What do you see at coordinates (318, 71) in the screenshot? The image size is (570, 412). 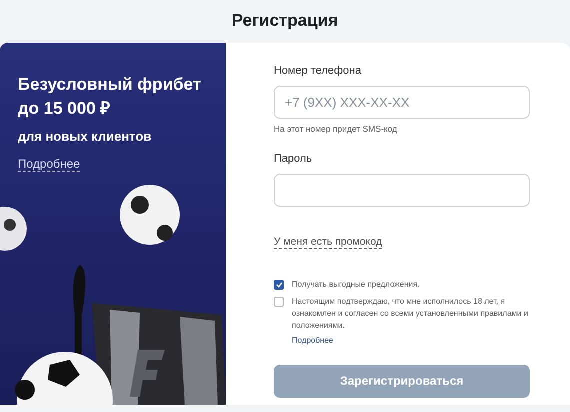 I see `field-label: Номер телефона` at bounding box center [318, 71].